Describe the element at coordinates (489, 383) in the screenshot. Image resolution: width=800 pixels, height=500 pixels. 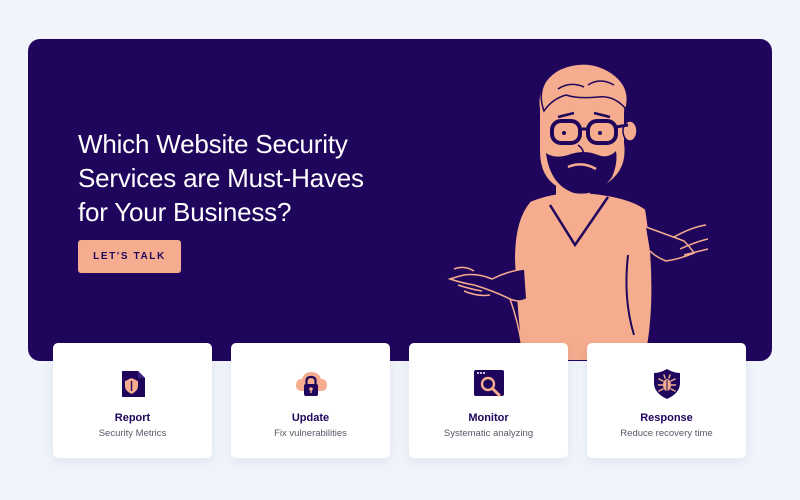
I see `window-magnifier-icon` at that location.